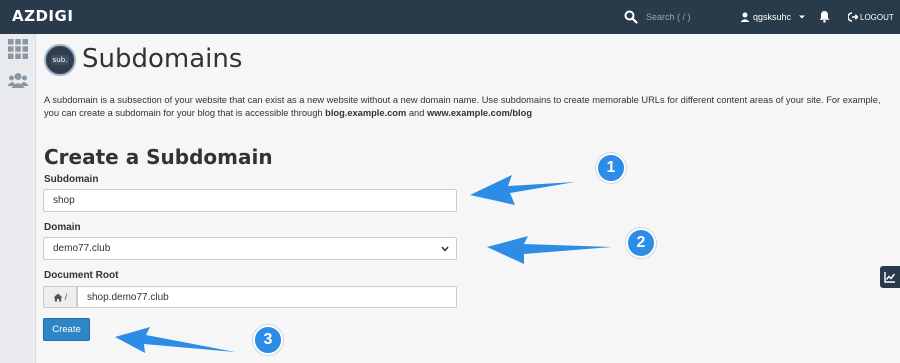 The image size is (900, 363). What do you see at coordinates (62, 227) in the screenshot?
I see `domain-label: Domain` at bounding box center [62, 227].